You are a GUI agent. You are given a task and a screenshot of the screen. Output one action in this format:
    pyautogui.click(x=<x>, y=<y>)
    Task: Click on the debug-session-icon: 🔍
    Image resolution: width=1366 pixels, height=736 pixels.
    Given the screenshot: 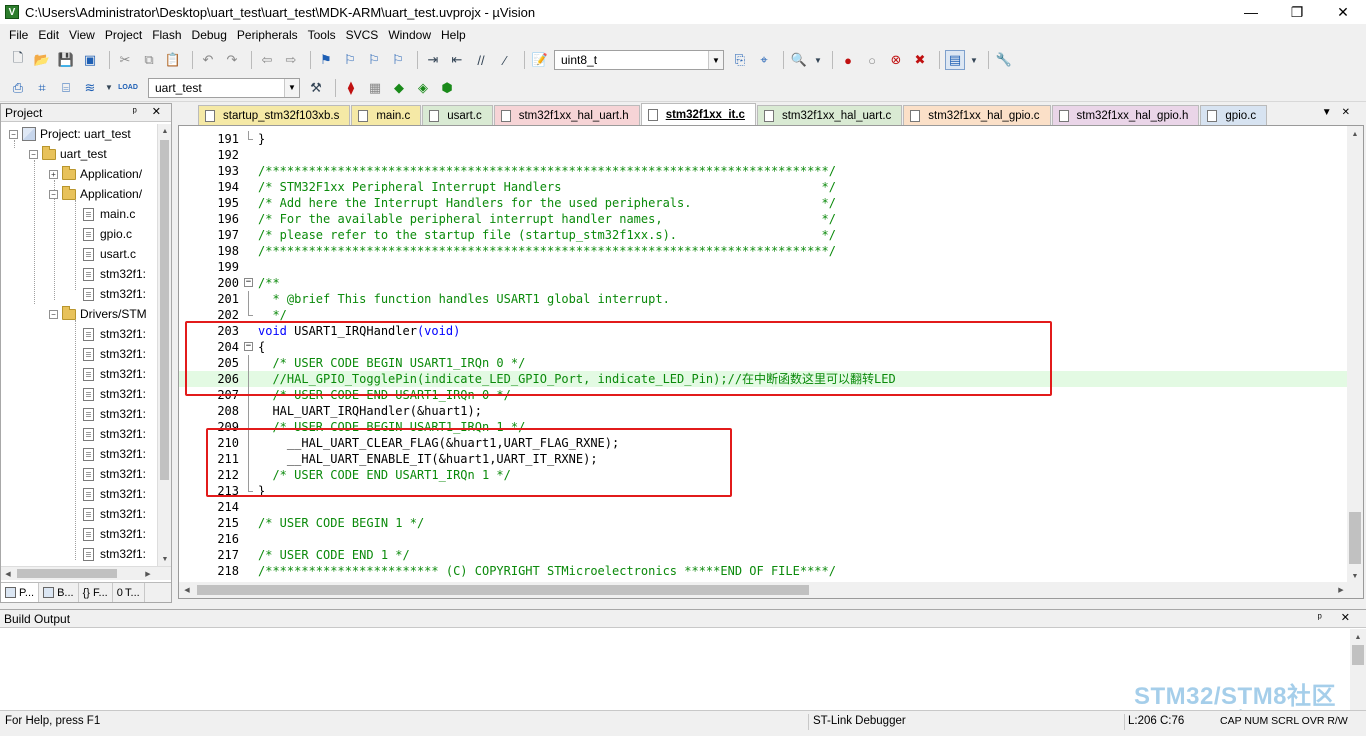 What is the action you would take?
    pyautogui.click(x=799, y=60)
    